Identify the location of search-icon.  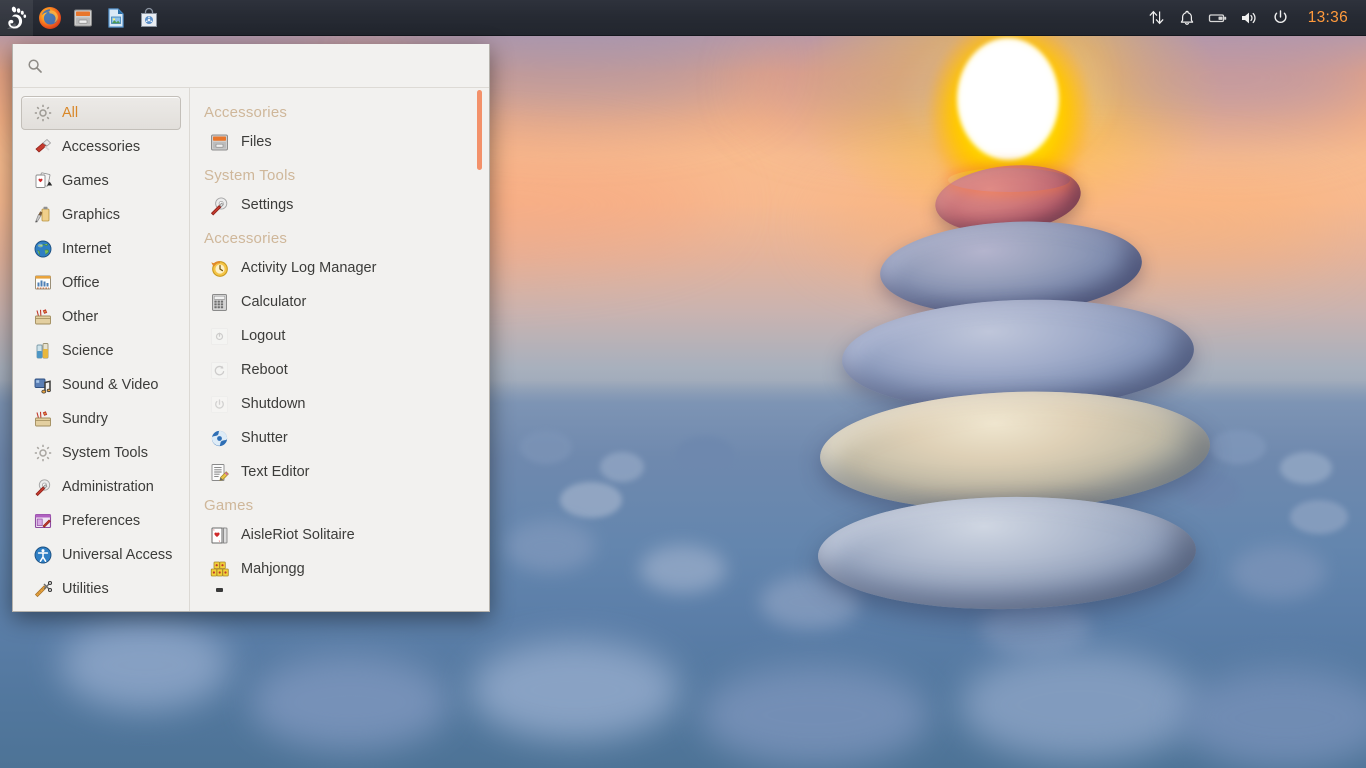
(38, 66).